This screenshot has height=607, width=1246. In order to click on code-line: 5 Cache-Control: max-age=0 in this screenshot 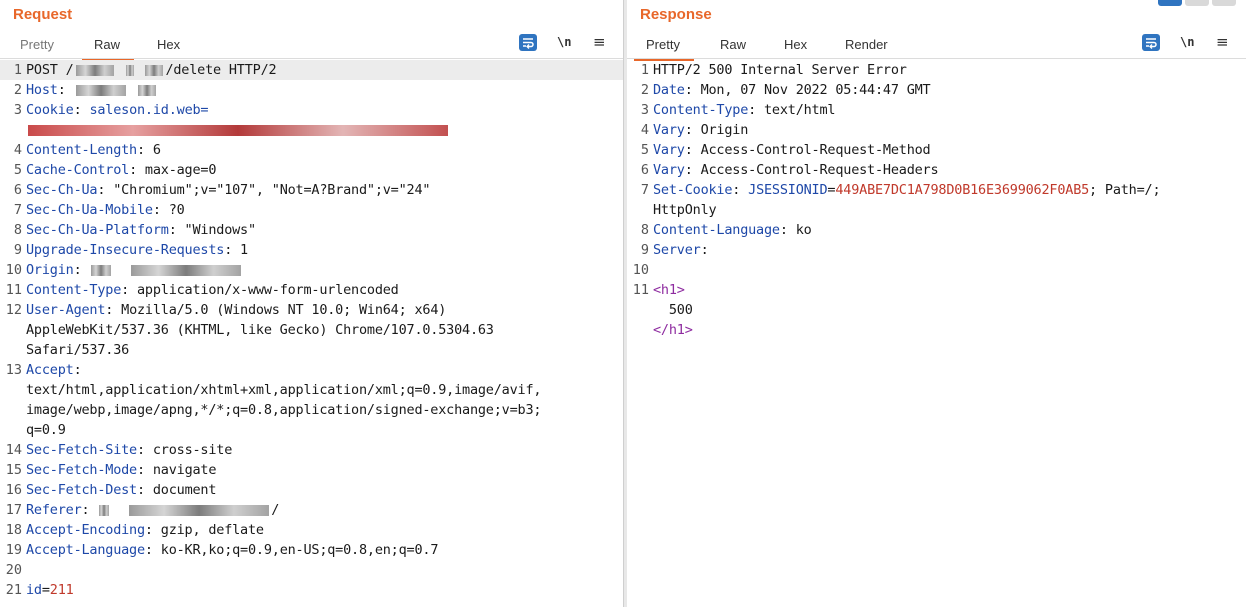, I will do `click(311, 170)`.